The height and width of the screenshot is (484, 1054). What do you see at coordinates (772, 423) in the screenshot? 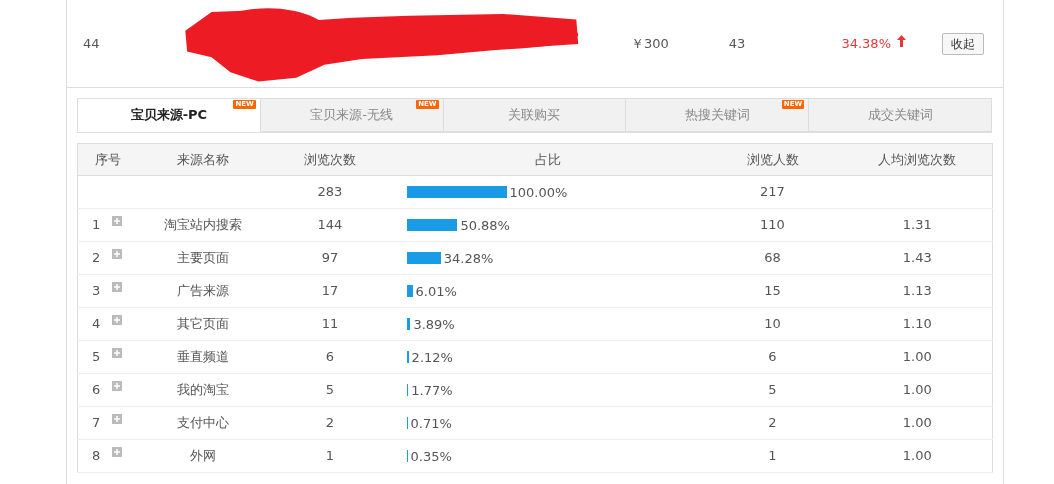
I see `visitor-count: 2` at bounding box center [772, 423].